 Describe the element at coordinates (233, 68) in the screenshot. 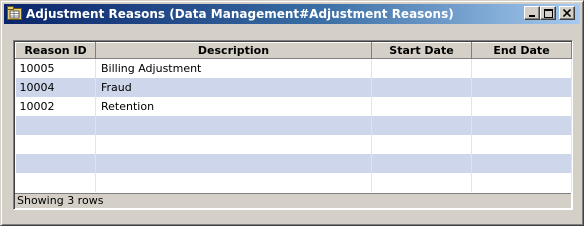

I see `cell-description: Billing Adjustment` at that location.